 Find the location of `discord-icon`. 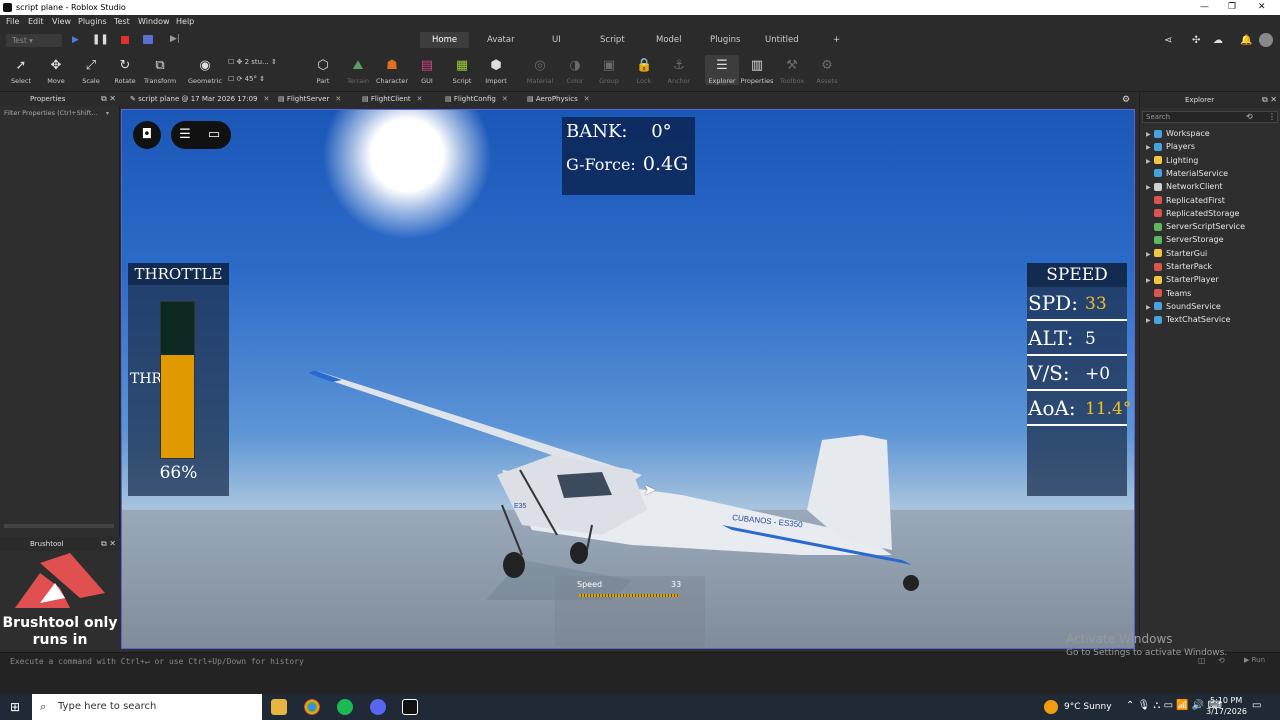

discord-icon is located at coordinates (378, 707).